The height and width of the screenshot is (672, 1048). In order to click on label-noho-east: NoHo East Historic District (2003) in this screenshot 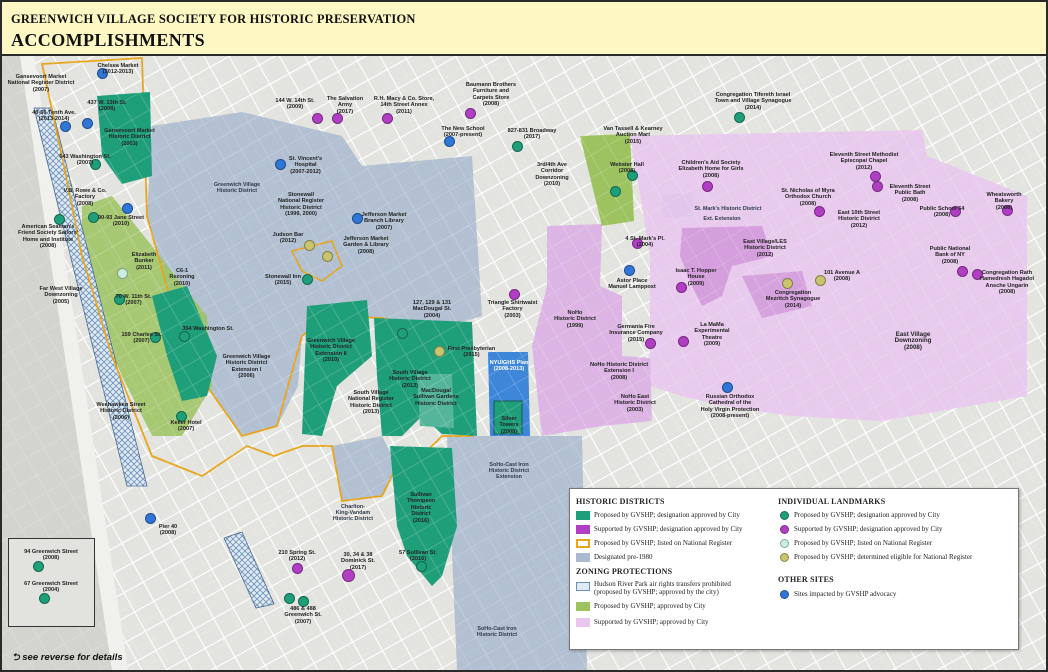, I will do `click(635, 403)`.